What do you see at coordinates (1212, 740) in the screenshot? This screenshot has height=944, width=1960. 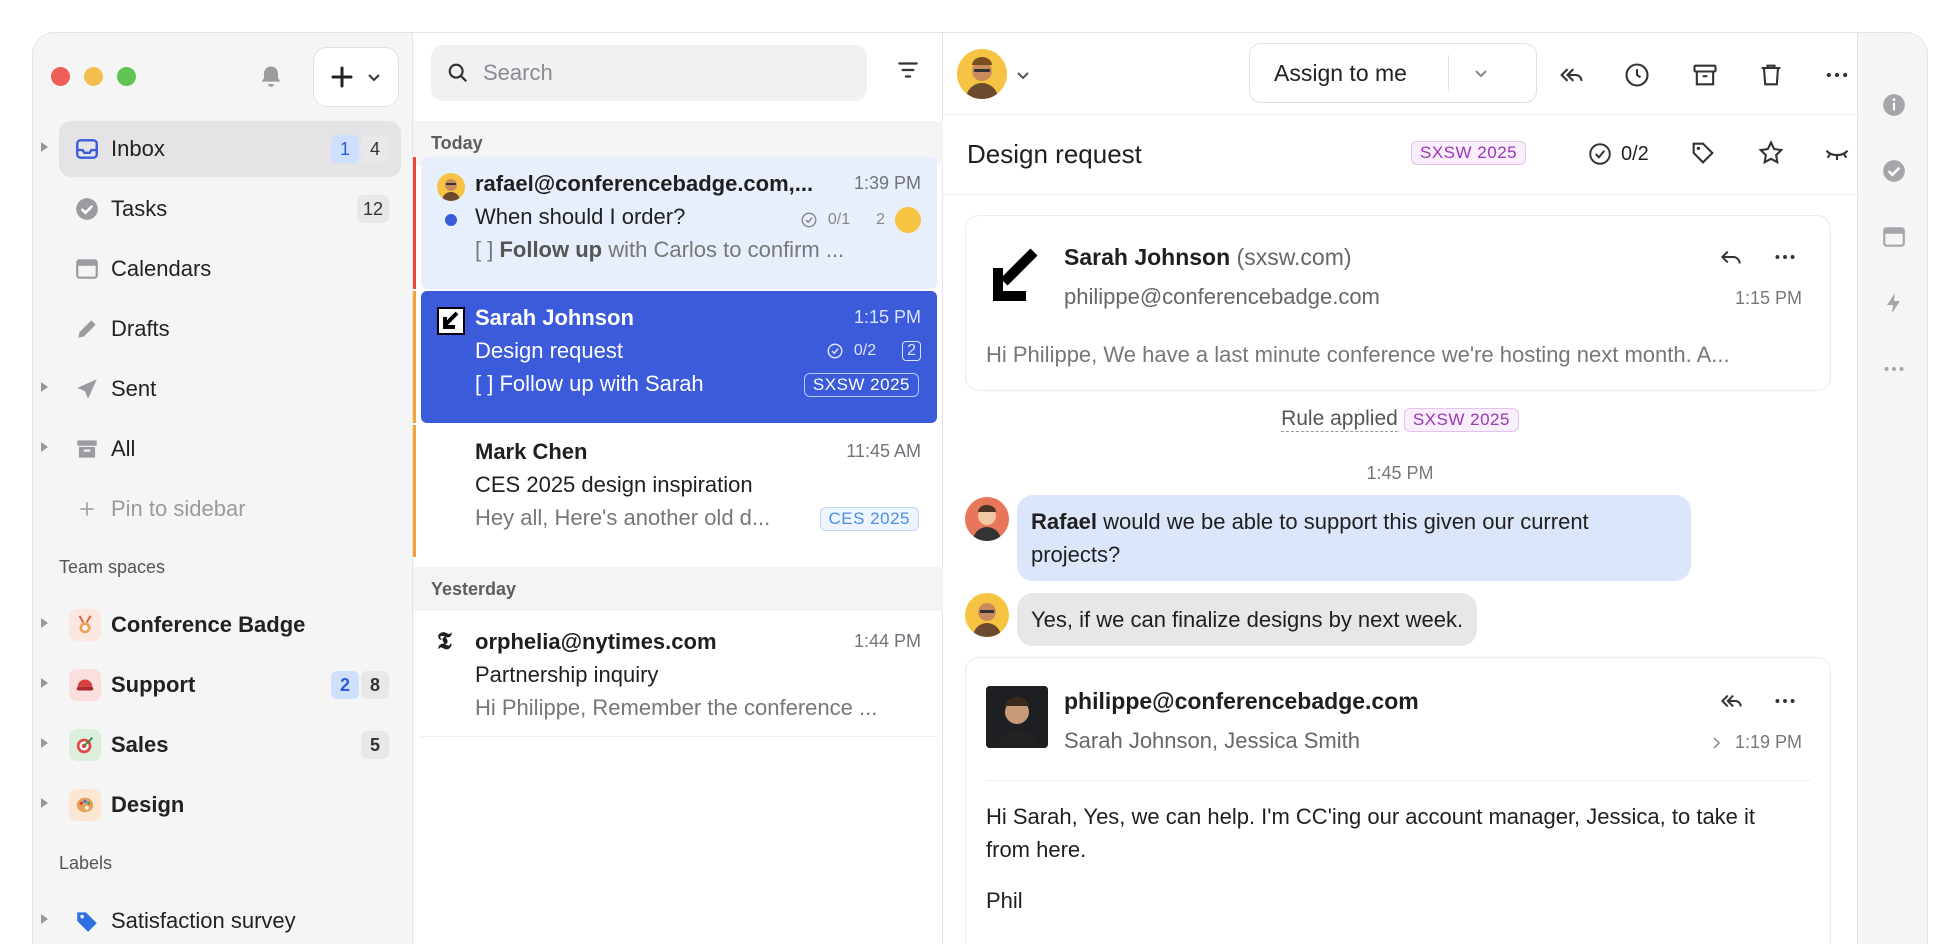 I see `recipients: Sarah Johnson, Jessica Smith` at bounding box center [1212, 740].